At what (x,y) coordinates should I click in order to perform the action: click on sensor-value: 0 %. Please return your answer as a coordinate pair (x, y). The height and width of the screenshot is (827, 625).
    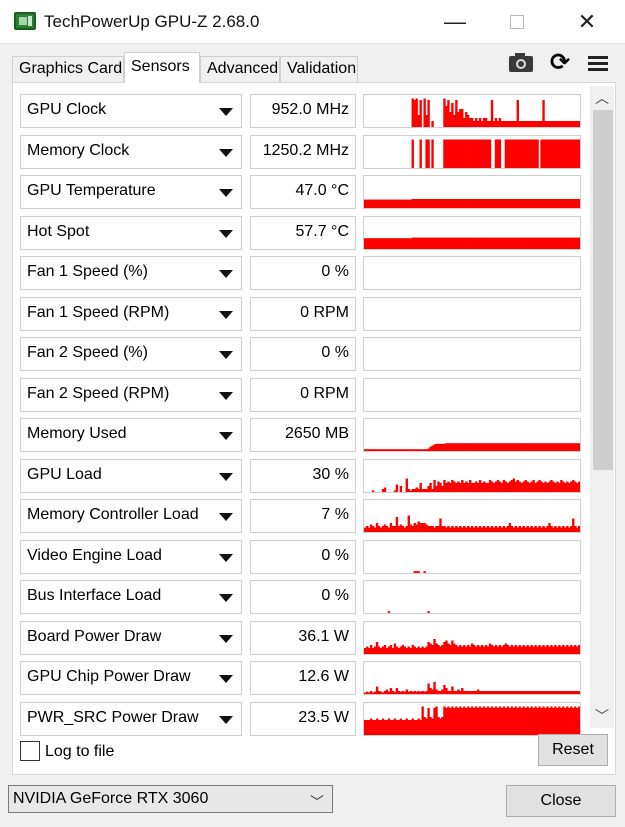
    Looking at the image, I should click on (303, 557).